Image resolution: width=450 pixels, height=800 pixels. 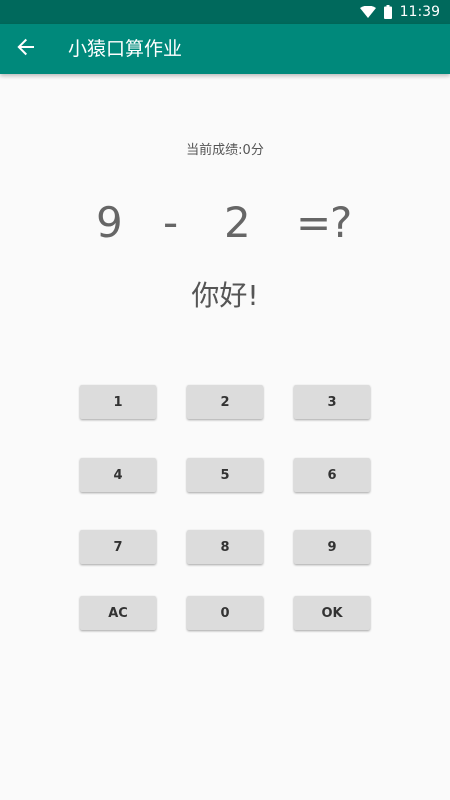 What do you see at coordinates (225, 475) in the screenshot?
I see `key-5-button: 5` at bounding box center [225, 475].